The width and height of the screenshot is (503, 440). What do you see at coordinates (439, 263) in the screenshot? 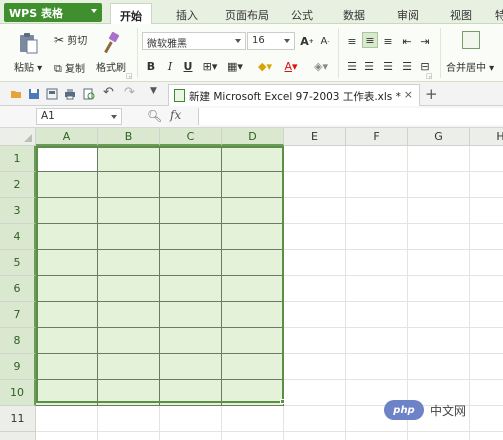
I see `cell-g5` at bounding box center [439, 263].